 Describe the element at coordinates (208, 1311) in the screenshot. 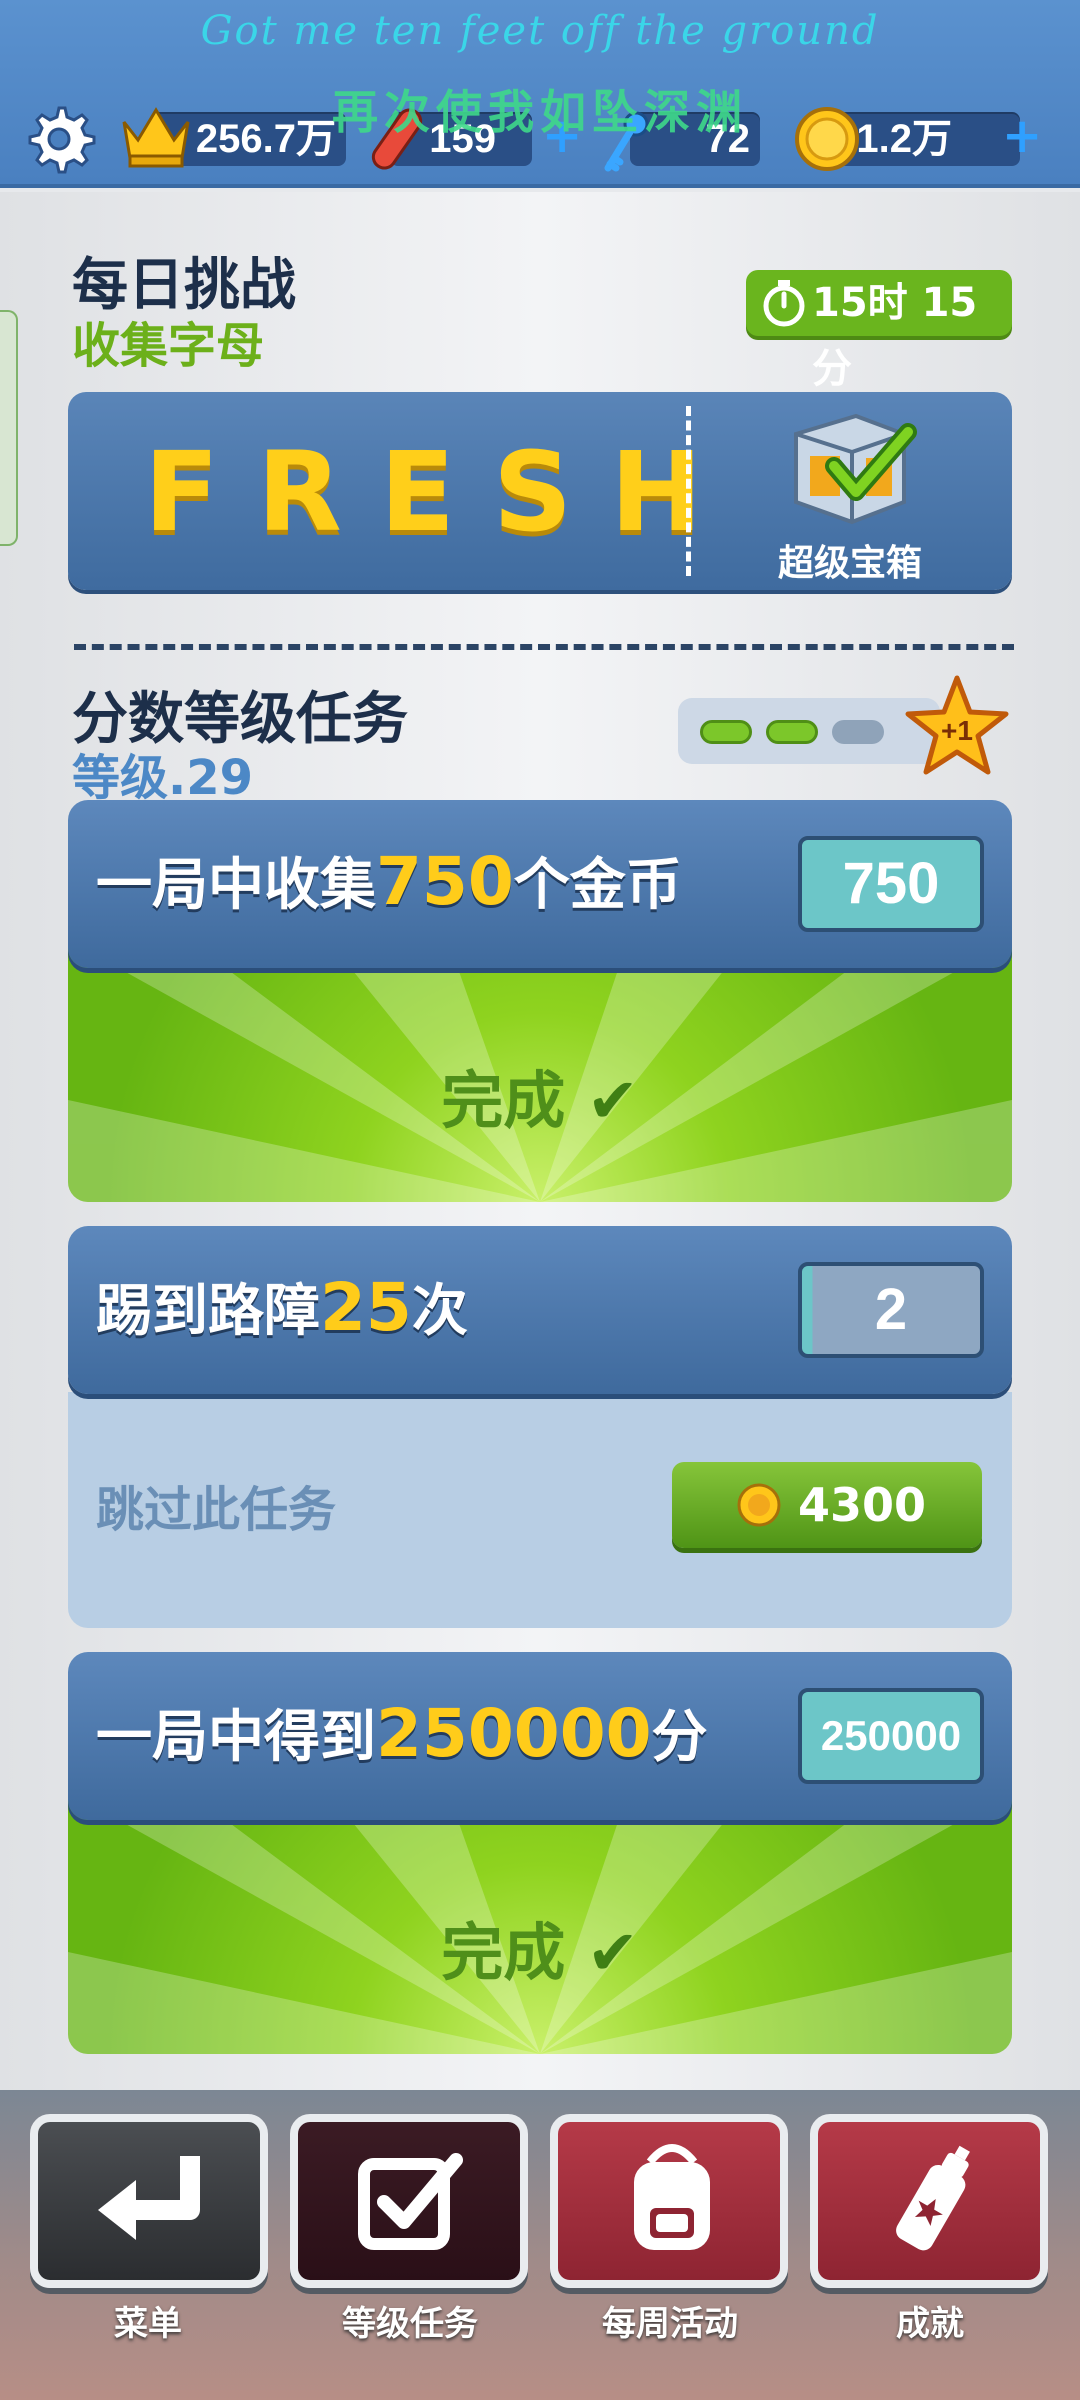

I see `task-2-prefix: 踢到路障` at that location.